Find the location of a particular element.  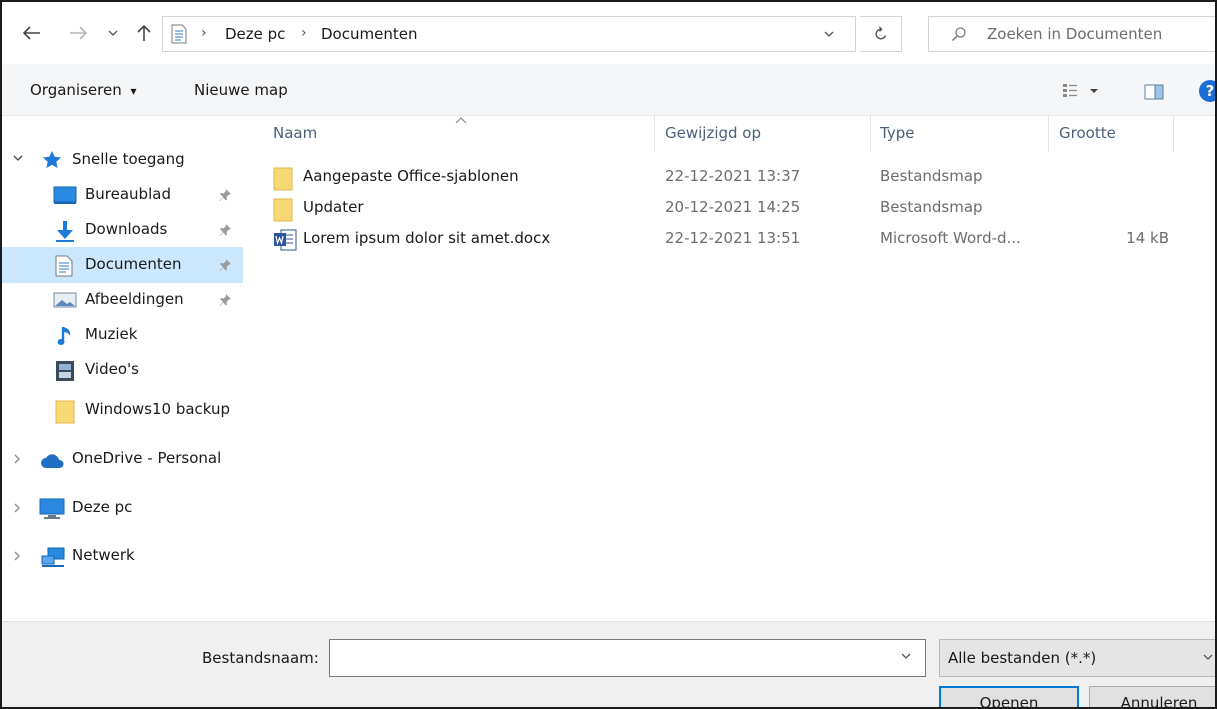

new-folder-button: Nieuwe map is located at coordinates (241, 90).